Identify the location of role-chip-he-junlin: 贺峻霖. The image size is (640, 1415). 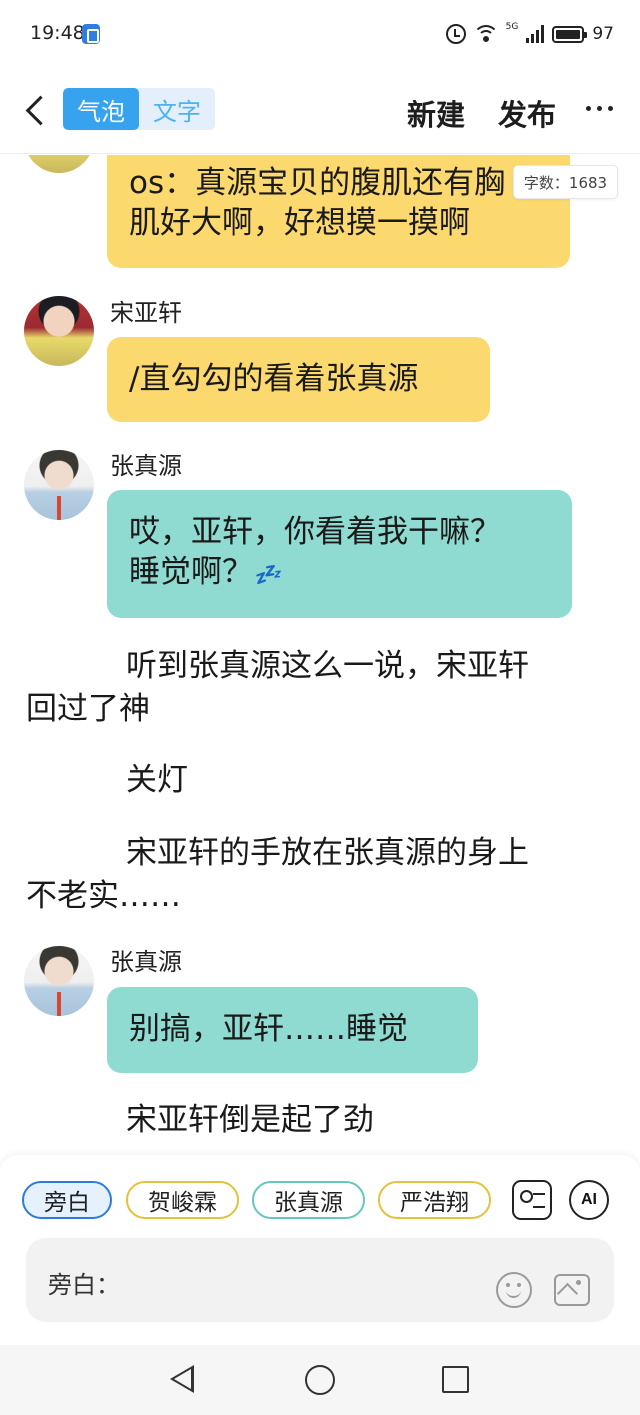
(182, 1200).